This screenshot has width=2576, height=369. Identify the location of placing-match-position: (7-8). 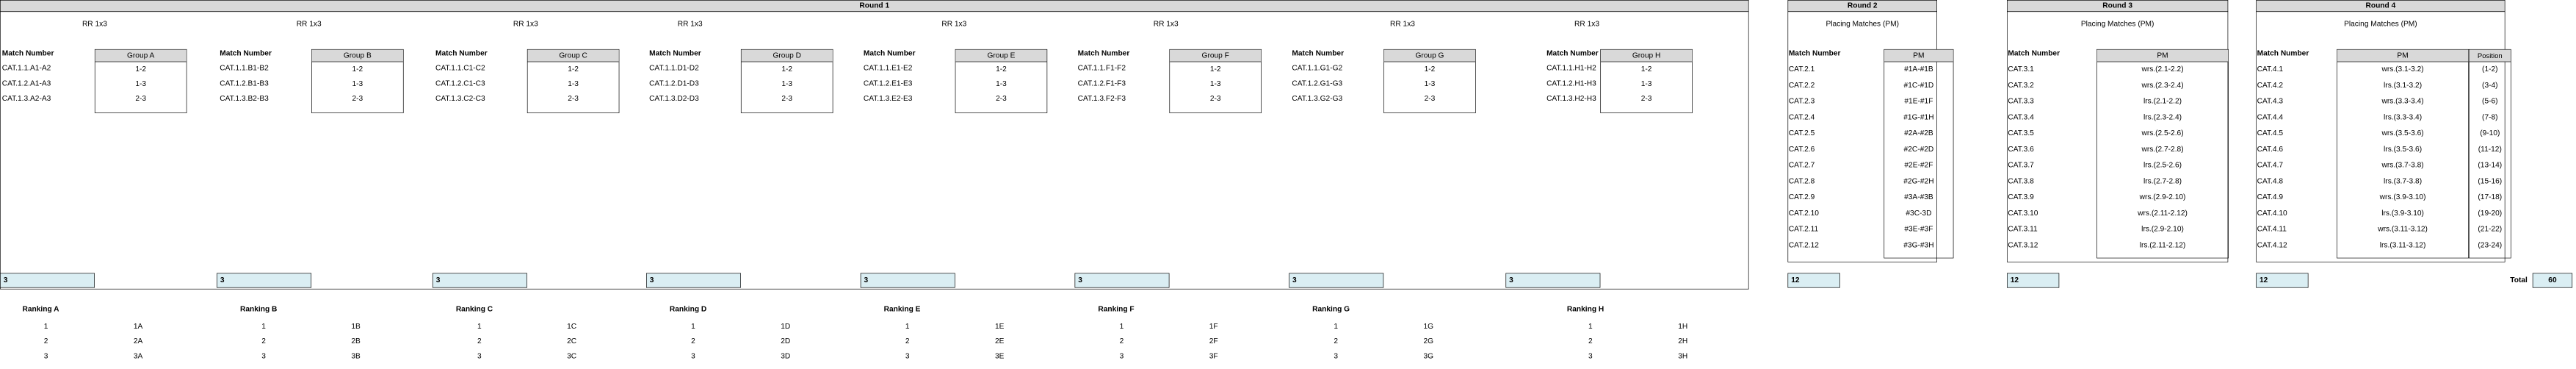
(2490, 117).